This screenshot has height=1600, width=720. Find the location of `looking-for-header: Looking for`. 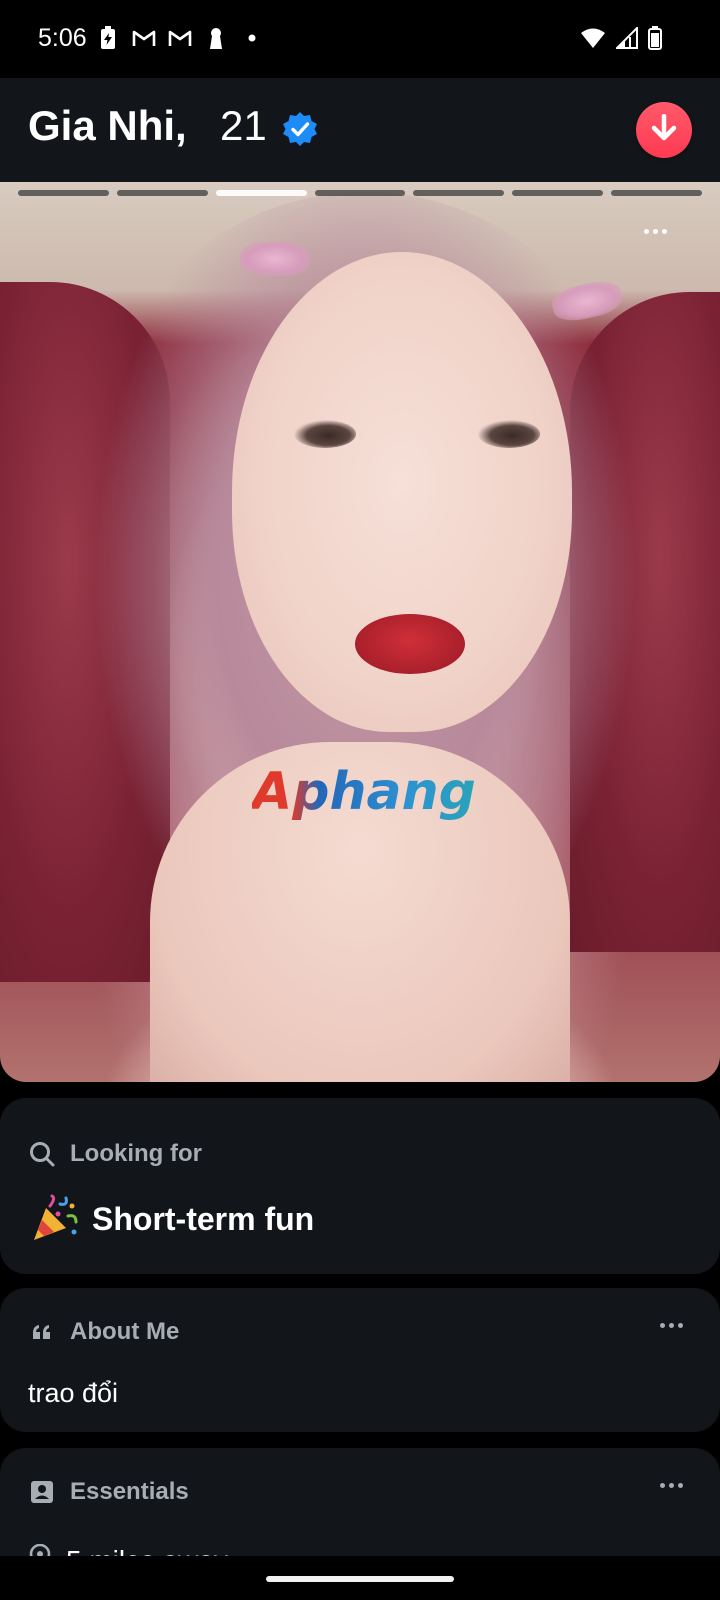

looking-for-header: Looking for is located at coordinates (115, 1154).